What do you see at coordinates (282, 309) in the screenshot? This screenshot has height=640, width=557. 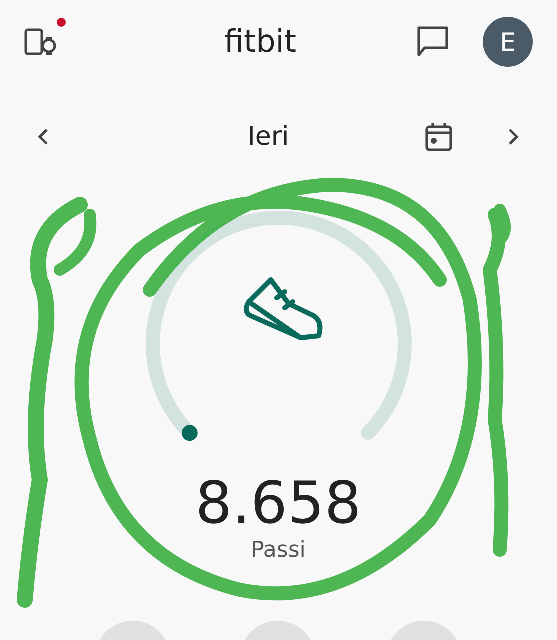 I see `shoe-icon` at bounding box center [282, 309].